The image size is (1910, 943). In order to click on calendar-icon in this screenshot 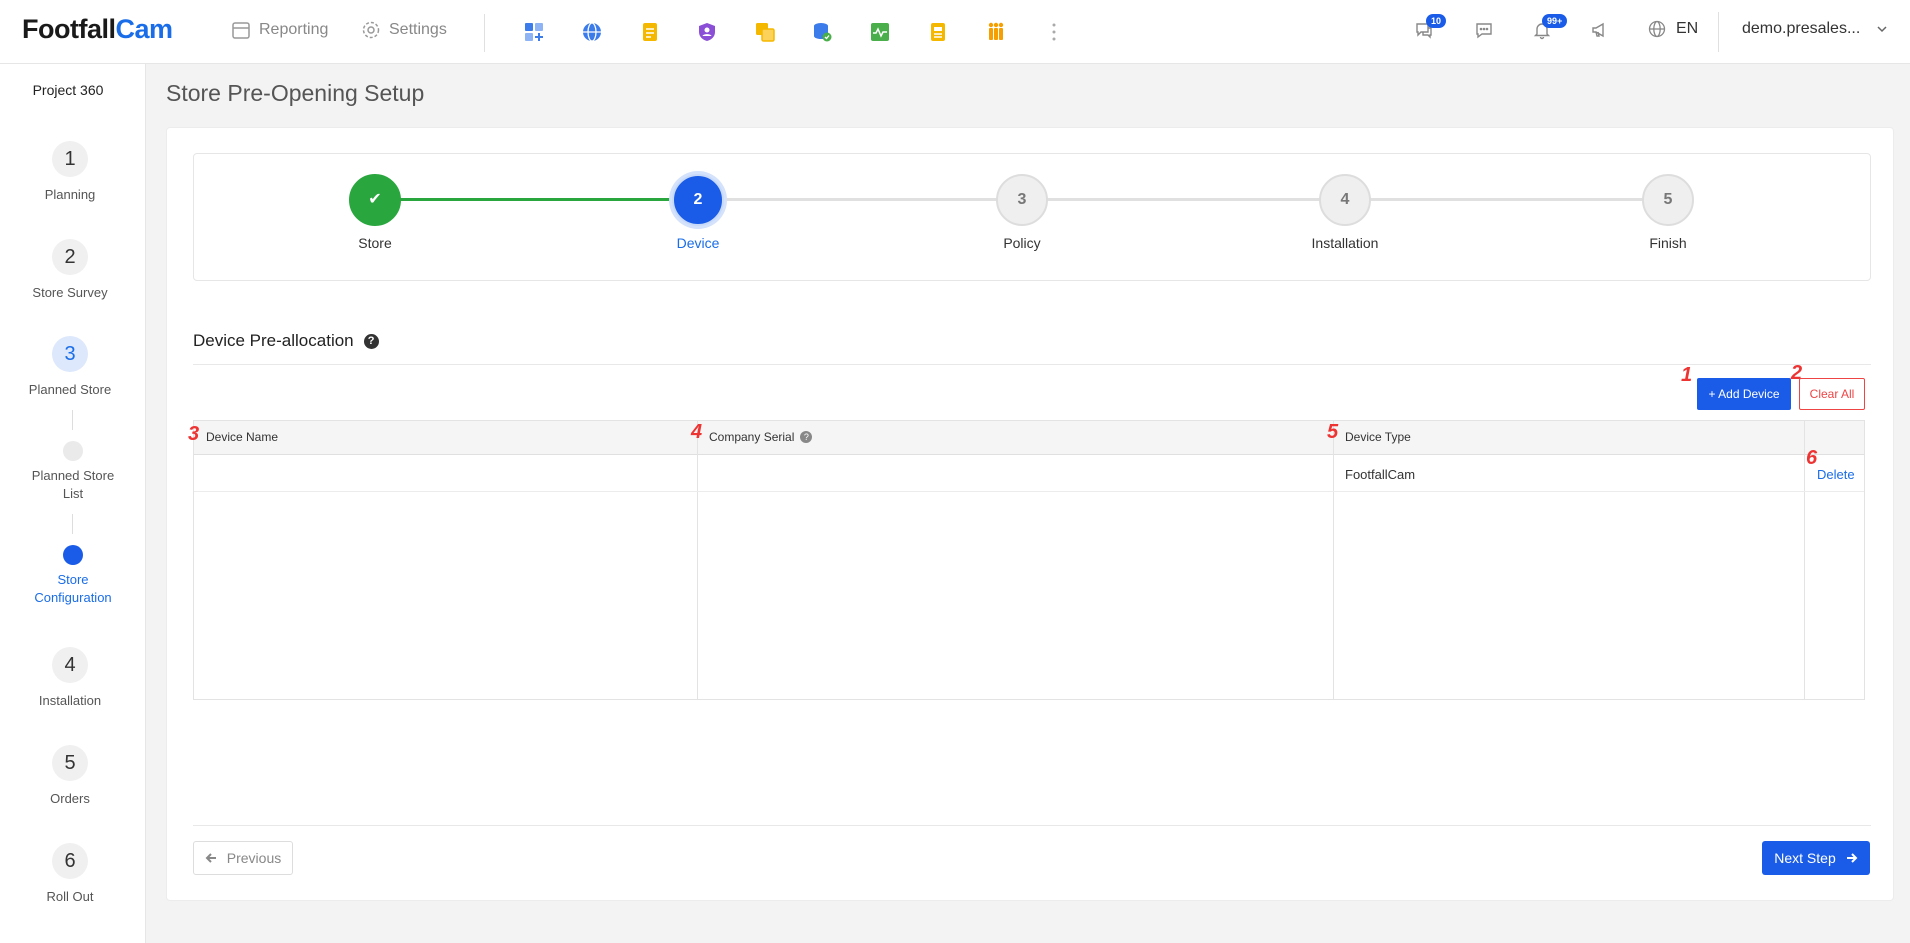, I will do `click(241, 30)`.